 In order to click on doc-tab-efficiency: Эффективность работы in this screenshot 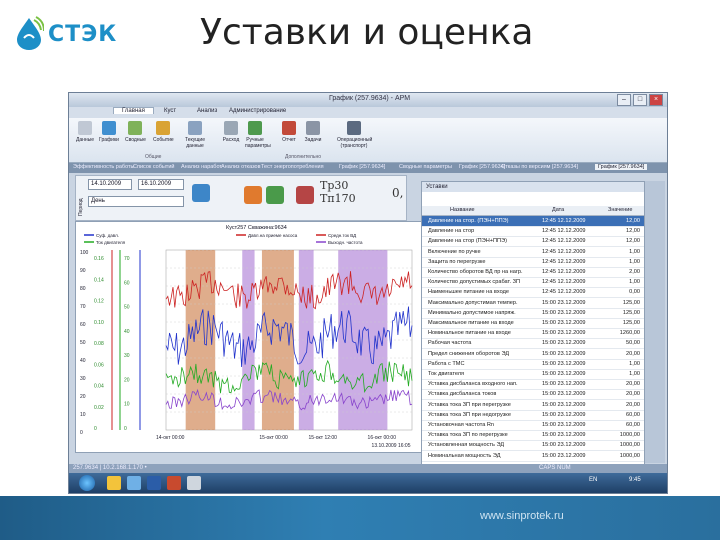, I will do `click(103, 167)`.